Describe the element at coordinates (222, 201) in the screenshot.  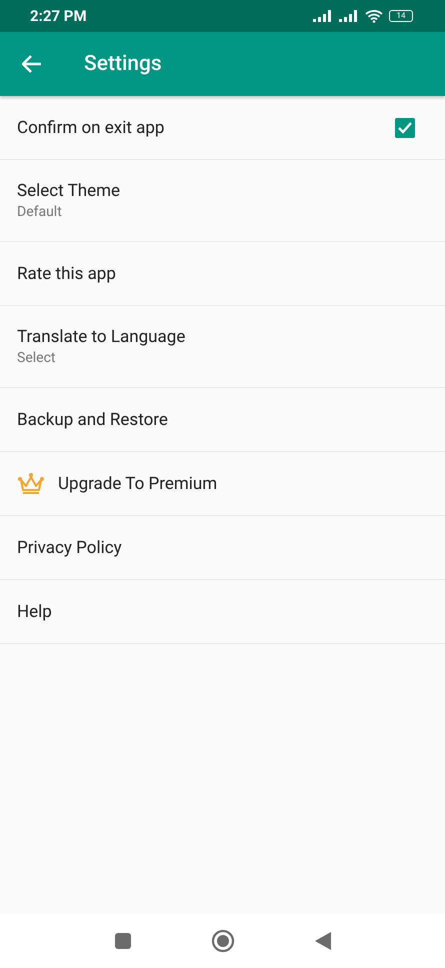
I see `settings-item: Select Theme Default` at that location.